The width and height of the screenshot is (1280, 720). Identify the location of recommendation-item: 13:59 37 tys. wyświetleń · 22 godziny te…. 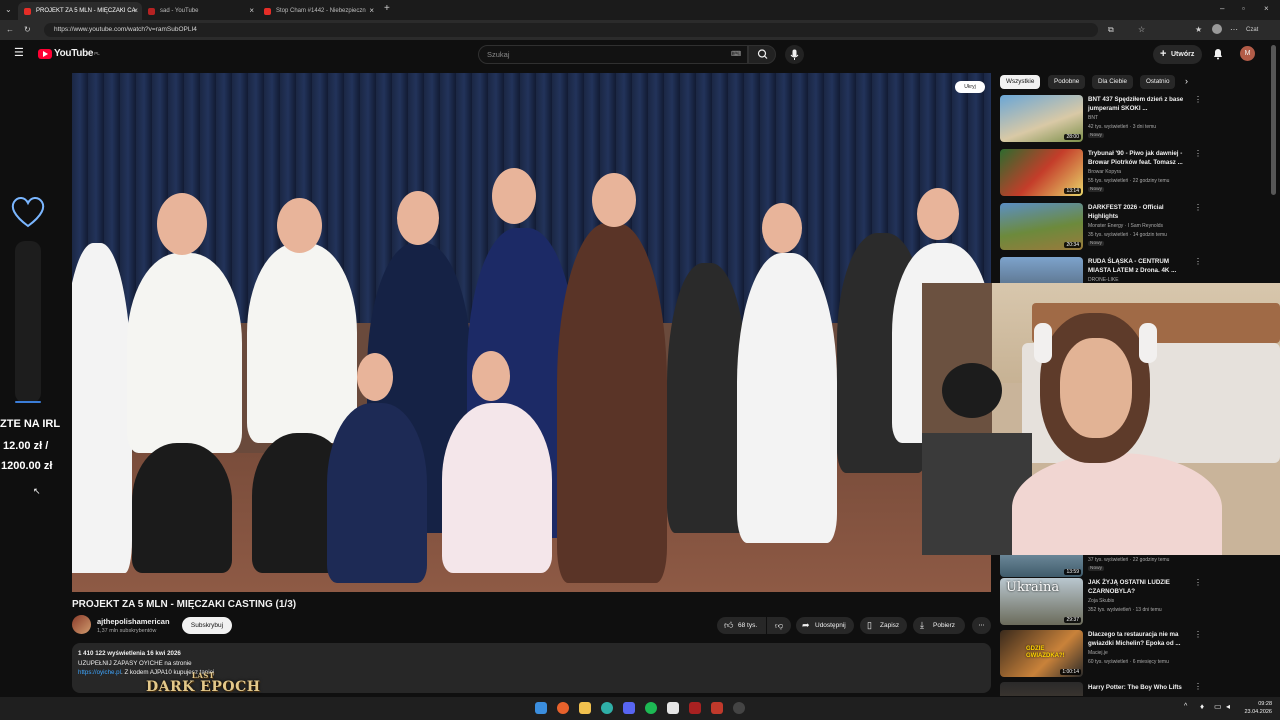
(1135, 566).